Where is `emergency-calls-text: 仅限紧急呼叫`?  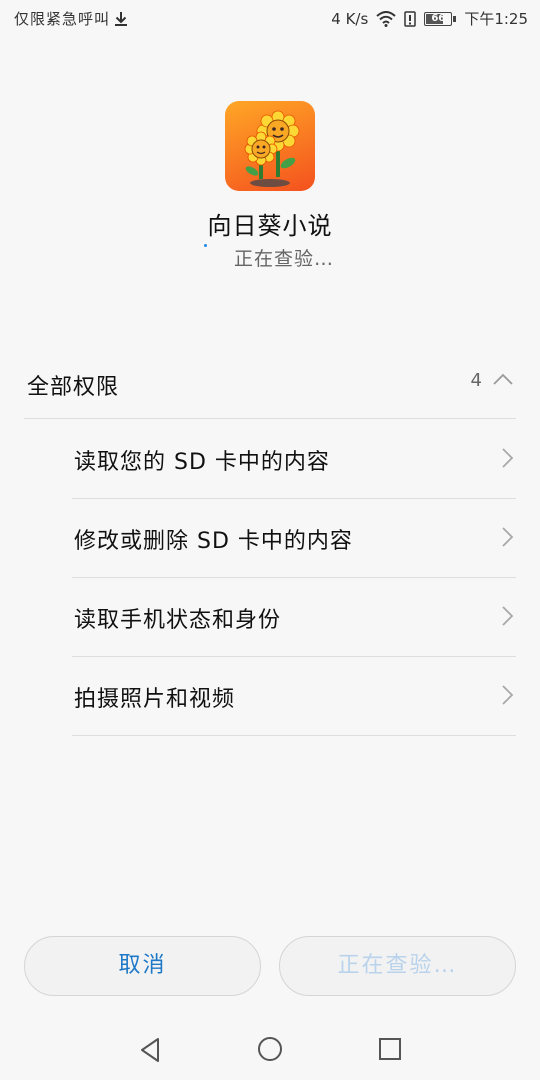 emergency-calls-text: 仅限紧急呼叫 is located at coordinates (62, 19).